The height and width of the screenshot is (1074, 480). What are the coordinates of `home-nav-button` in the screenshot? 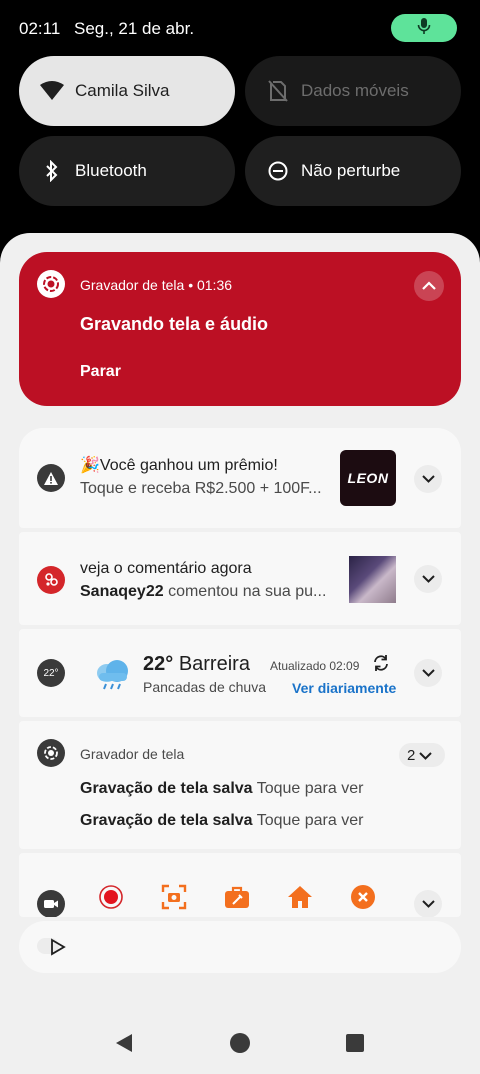 It's located at (240, 1045).